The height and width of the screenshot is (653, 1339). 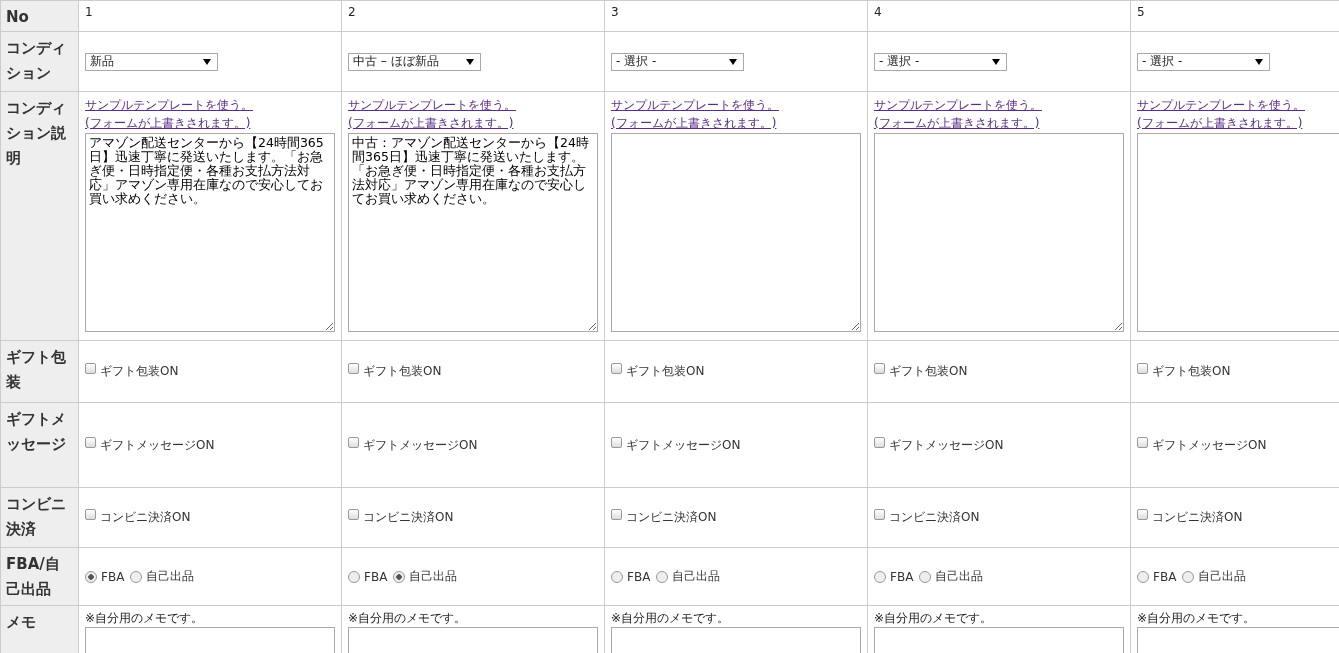 I want to click on description-field: 中古：アマゾン配送センターから【24時間365日】迅速丁寧に発送いたします。「お急ぎ便・日時指定便・各種お支払方法対応」アマゾン専用在庫なので安心してお買い求めください。, so click(x=473, y=232).